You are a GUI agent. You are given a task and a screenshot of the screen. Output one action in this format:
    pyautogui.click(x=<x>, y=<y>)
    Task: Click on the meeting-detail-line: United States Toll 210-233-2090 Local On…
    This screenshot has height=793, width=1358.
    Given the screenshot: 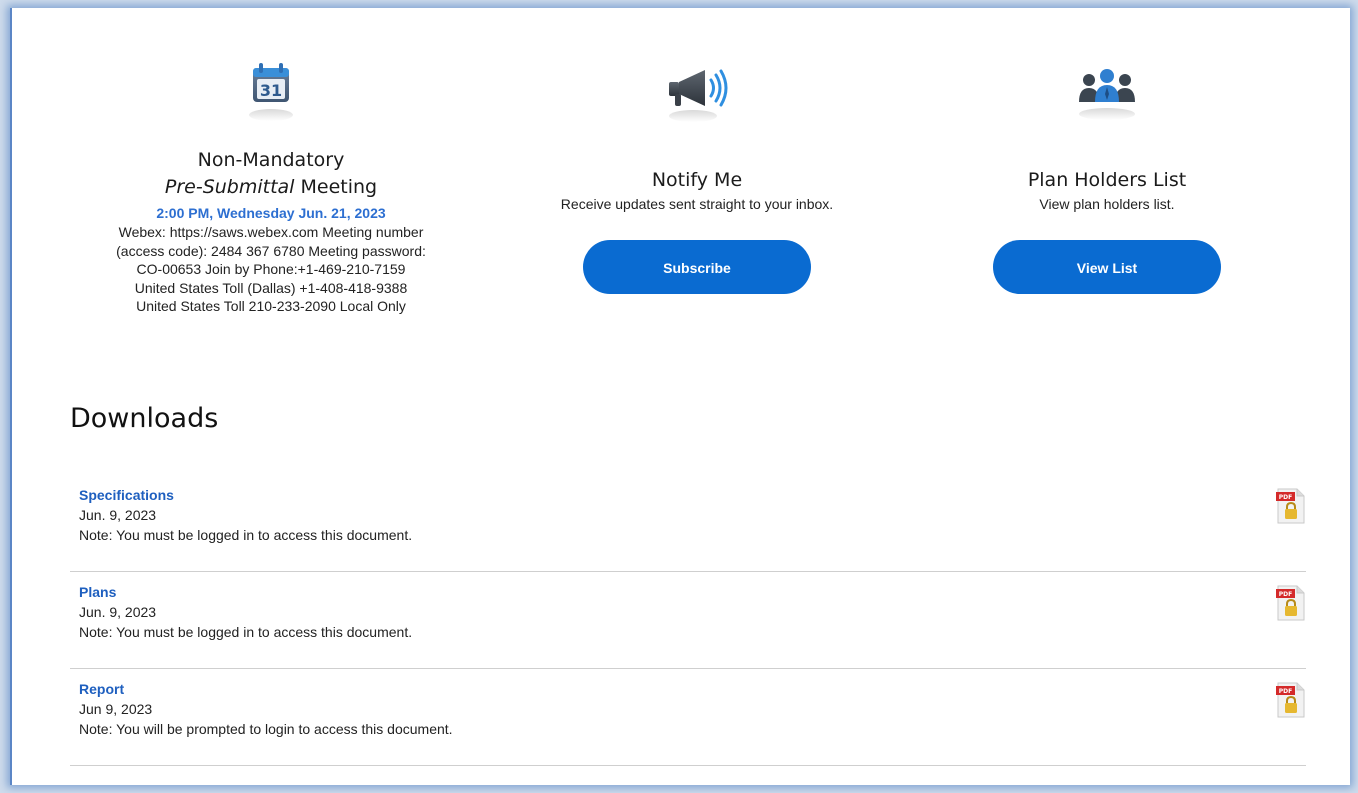 What is the action you would take?
    pyautogui.click(x=271, y=306)
    